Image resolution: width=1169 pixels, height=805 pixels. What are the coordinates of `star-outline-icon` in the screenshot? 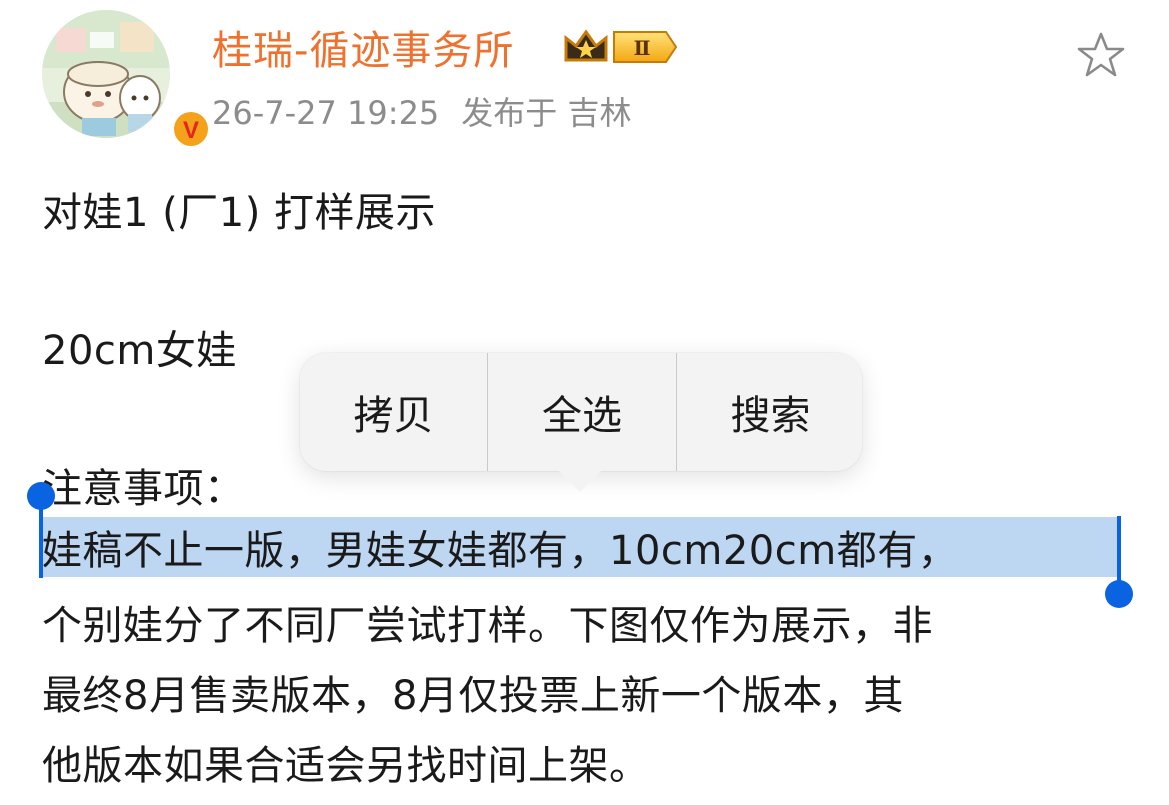 It's located at (1101, 55).